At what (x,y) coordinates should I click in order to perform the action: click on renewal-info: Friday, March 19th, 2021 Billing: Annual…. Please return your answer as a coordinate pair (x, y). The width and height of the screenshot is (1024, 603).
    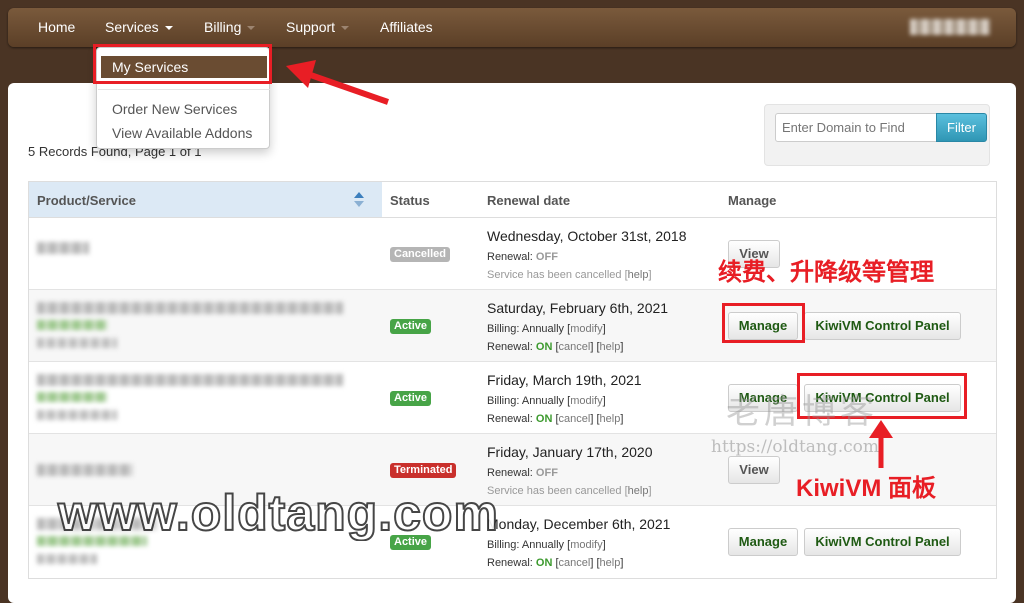
    Looking at the image, I should click on (564, 400).